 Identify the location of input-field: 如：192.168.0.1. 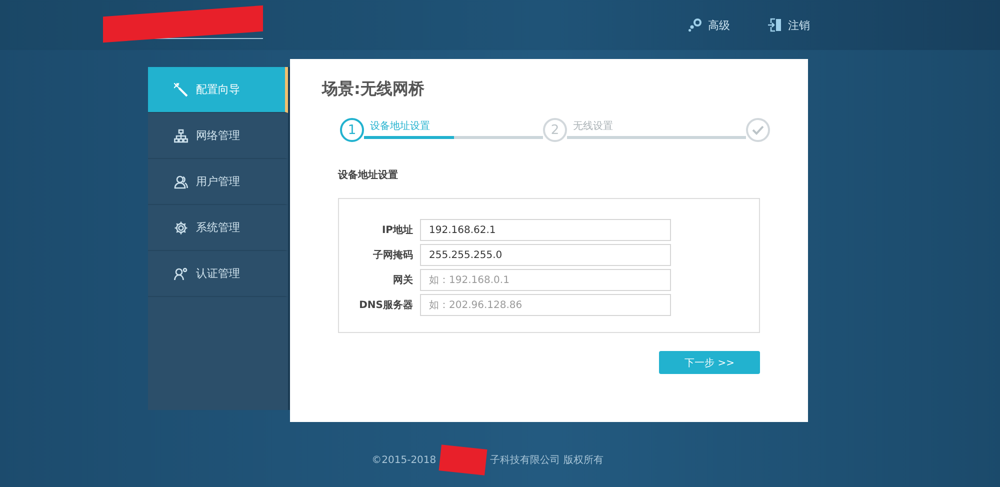
(545, 280).